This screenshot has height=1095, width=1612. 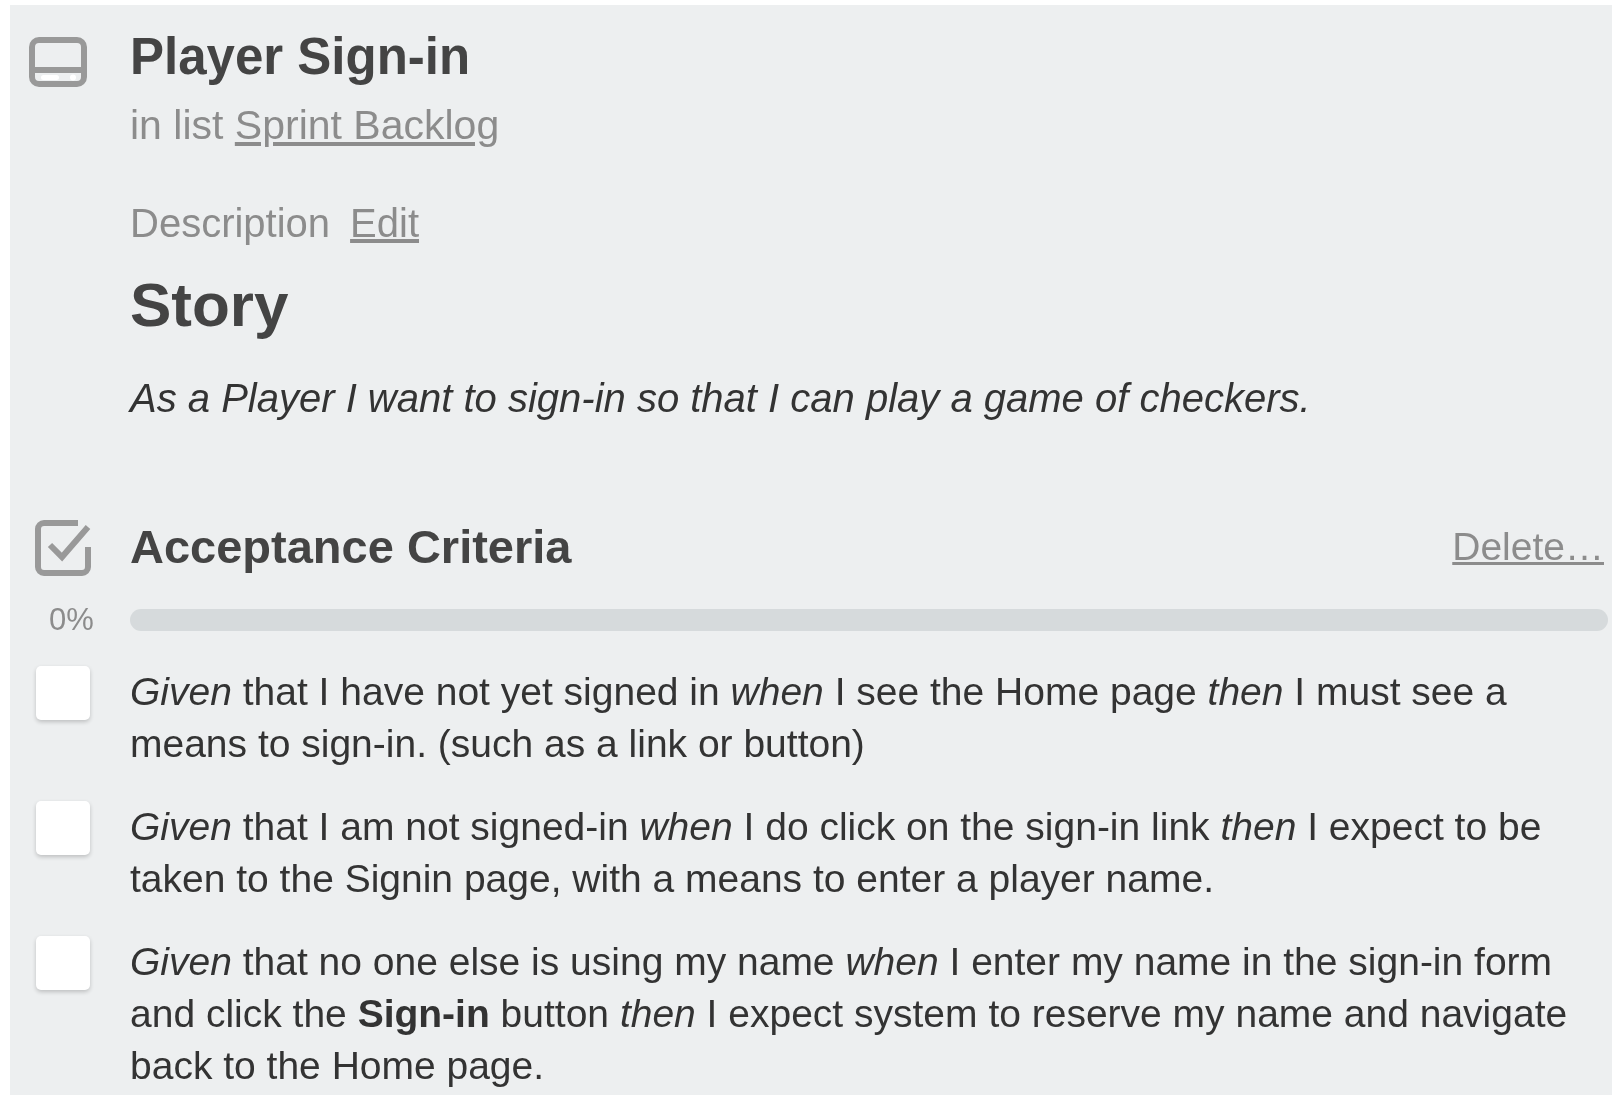 I want to click on edit-link: Edit, so click(x=384, y=223).